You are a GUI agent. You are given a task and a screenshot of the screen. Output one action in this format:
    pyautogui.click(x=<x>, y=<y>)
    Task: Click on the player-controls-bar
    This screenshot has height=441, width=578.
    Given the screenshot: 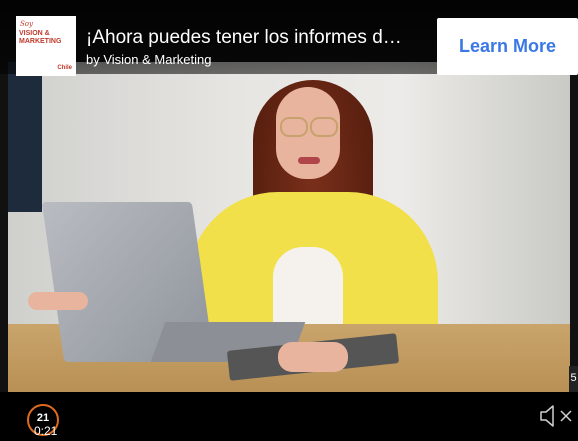 What is the action you would take?
    pyautogui.click(x=289, y=416)
    